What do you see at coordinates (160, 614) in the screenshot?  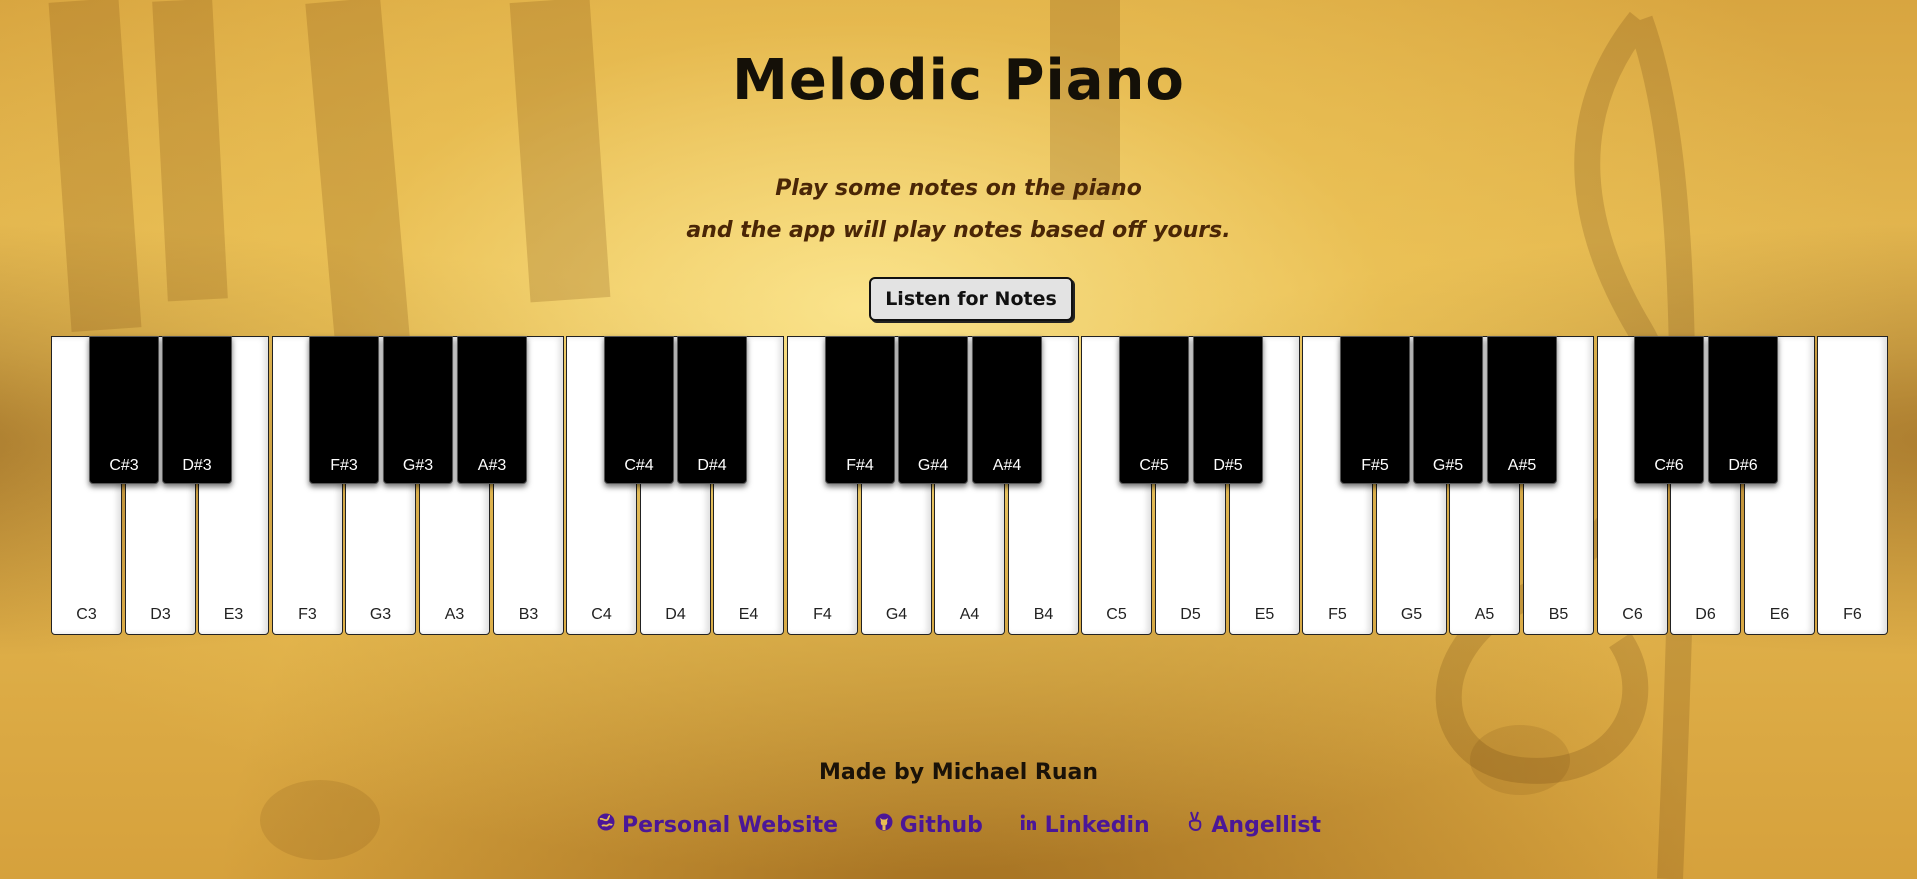 I see `white-key-label: D3` at bounding box center [160, 614].